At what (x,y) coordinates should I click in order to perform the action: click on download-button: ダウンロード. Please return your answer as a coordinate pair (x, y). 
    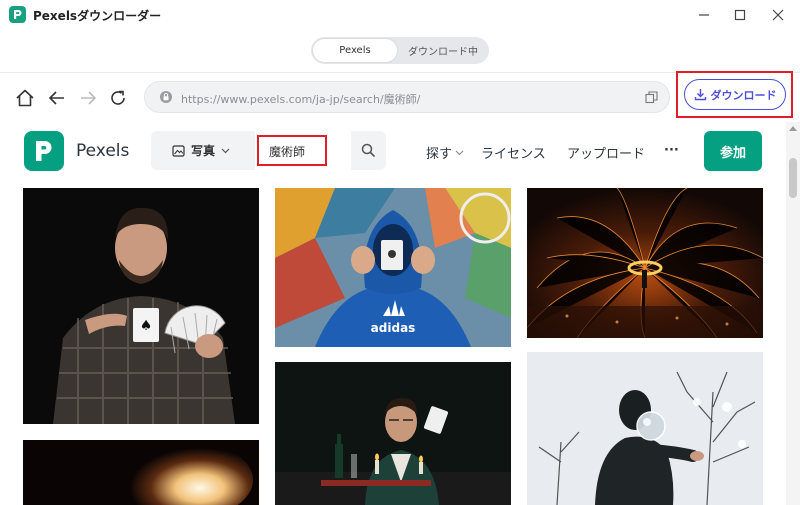
    Looking at the image, I should click on (735, 94).